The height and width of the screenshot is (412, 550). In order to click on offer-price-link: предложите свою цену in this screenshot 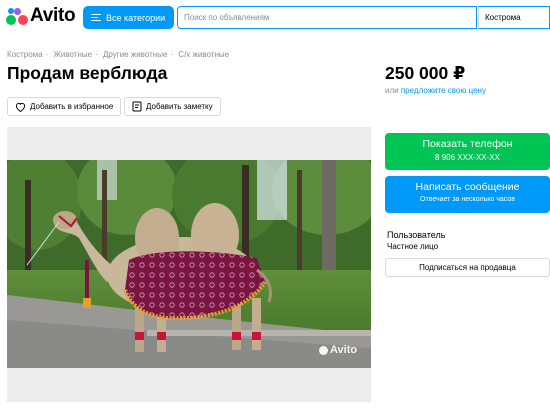, I will do `click(443, 90)`.